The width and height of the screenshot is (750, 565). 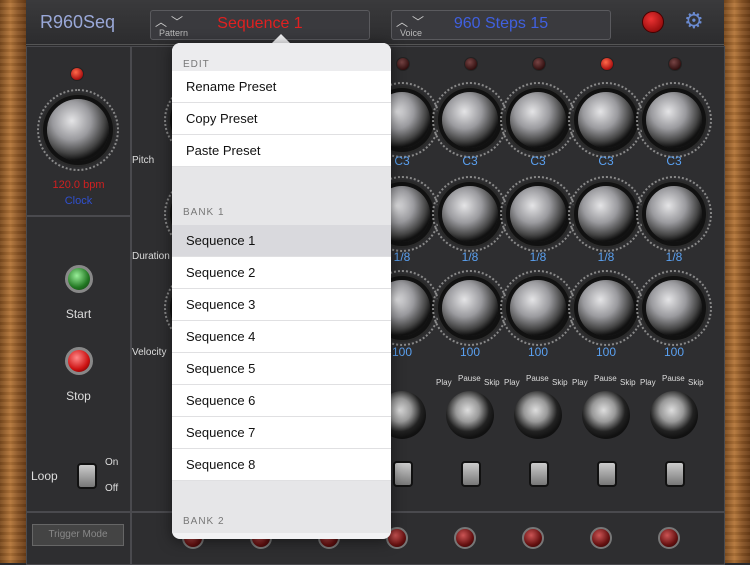 What do you see at coordinates (281, 87) in the screenshot?
I see `menu-item-rename-preset: Rename Preset` at bounding box center [281, 87].